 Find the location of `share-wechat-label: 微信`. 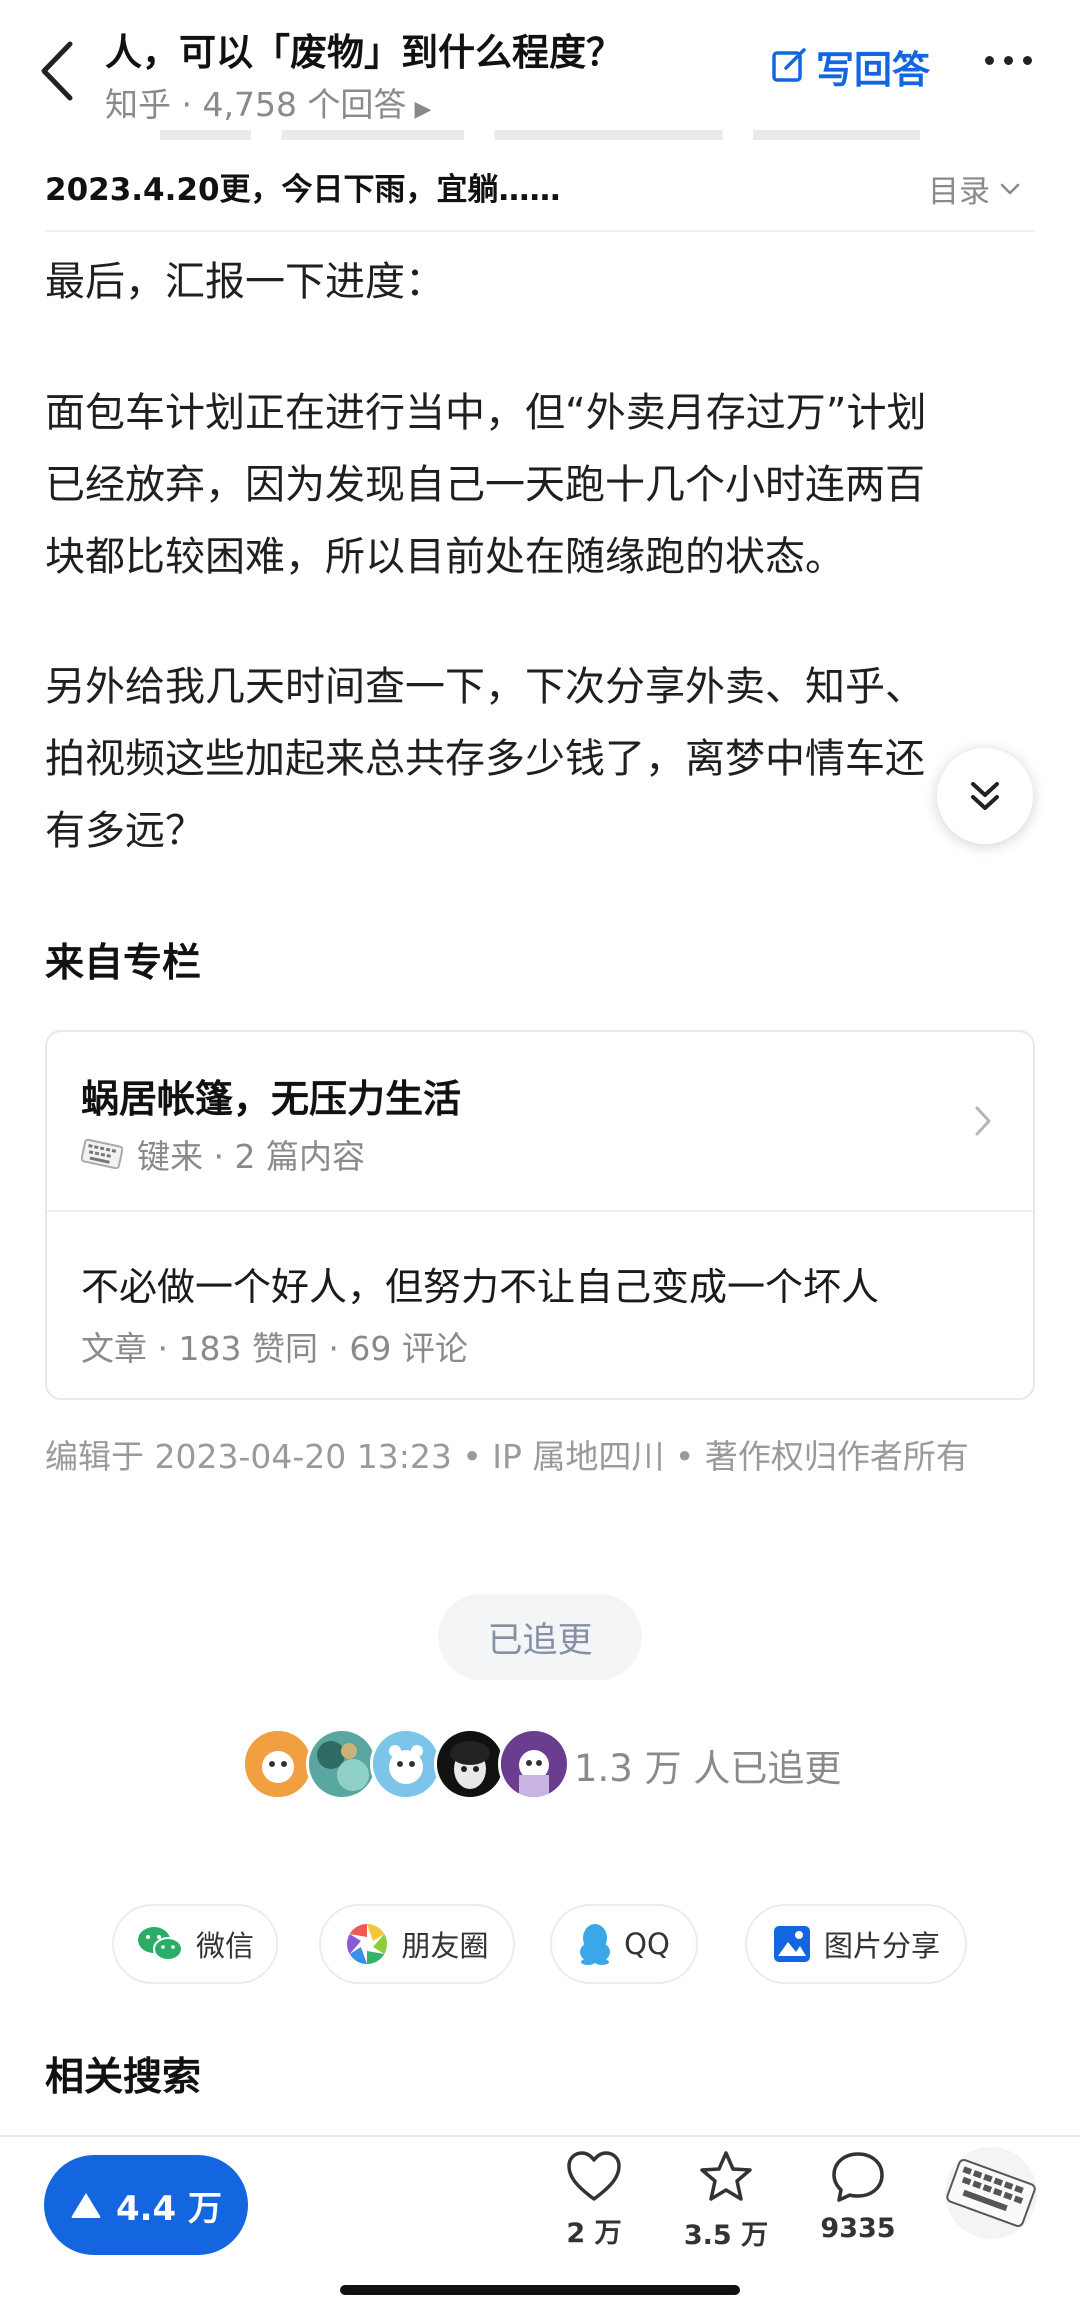

share-wechat-label: 微信 is located at coordinates (224, 1946).